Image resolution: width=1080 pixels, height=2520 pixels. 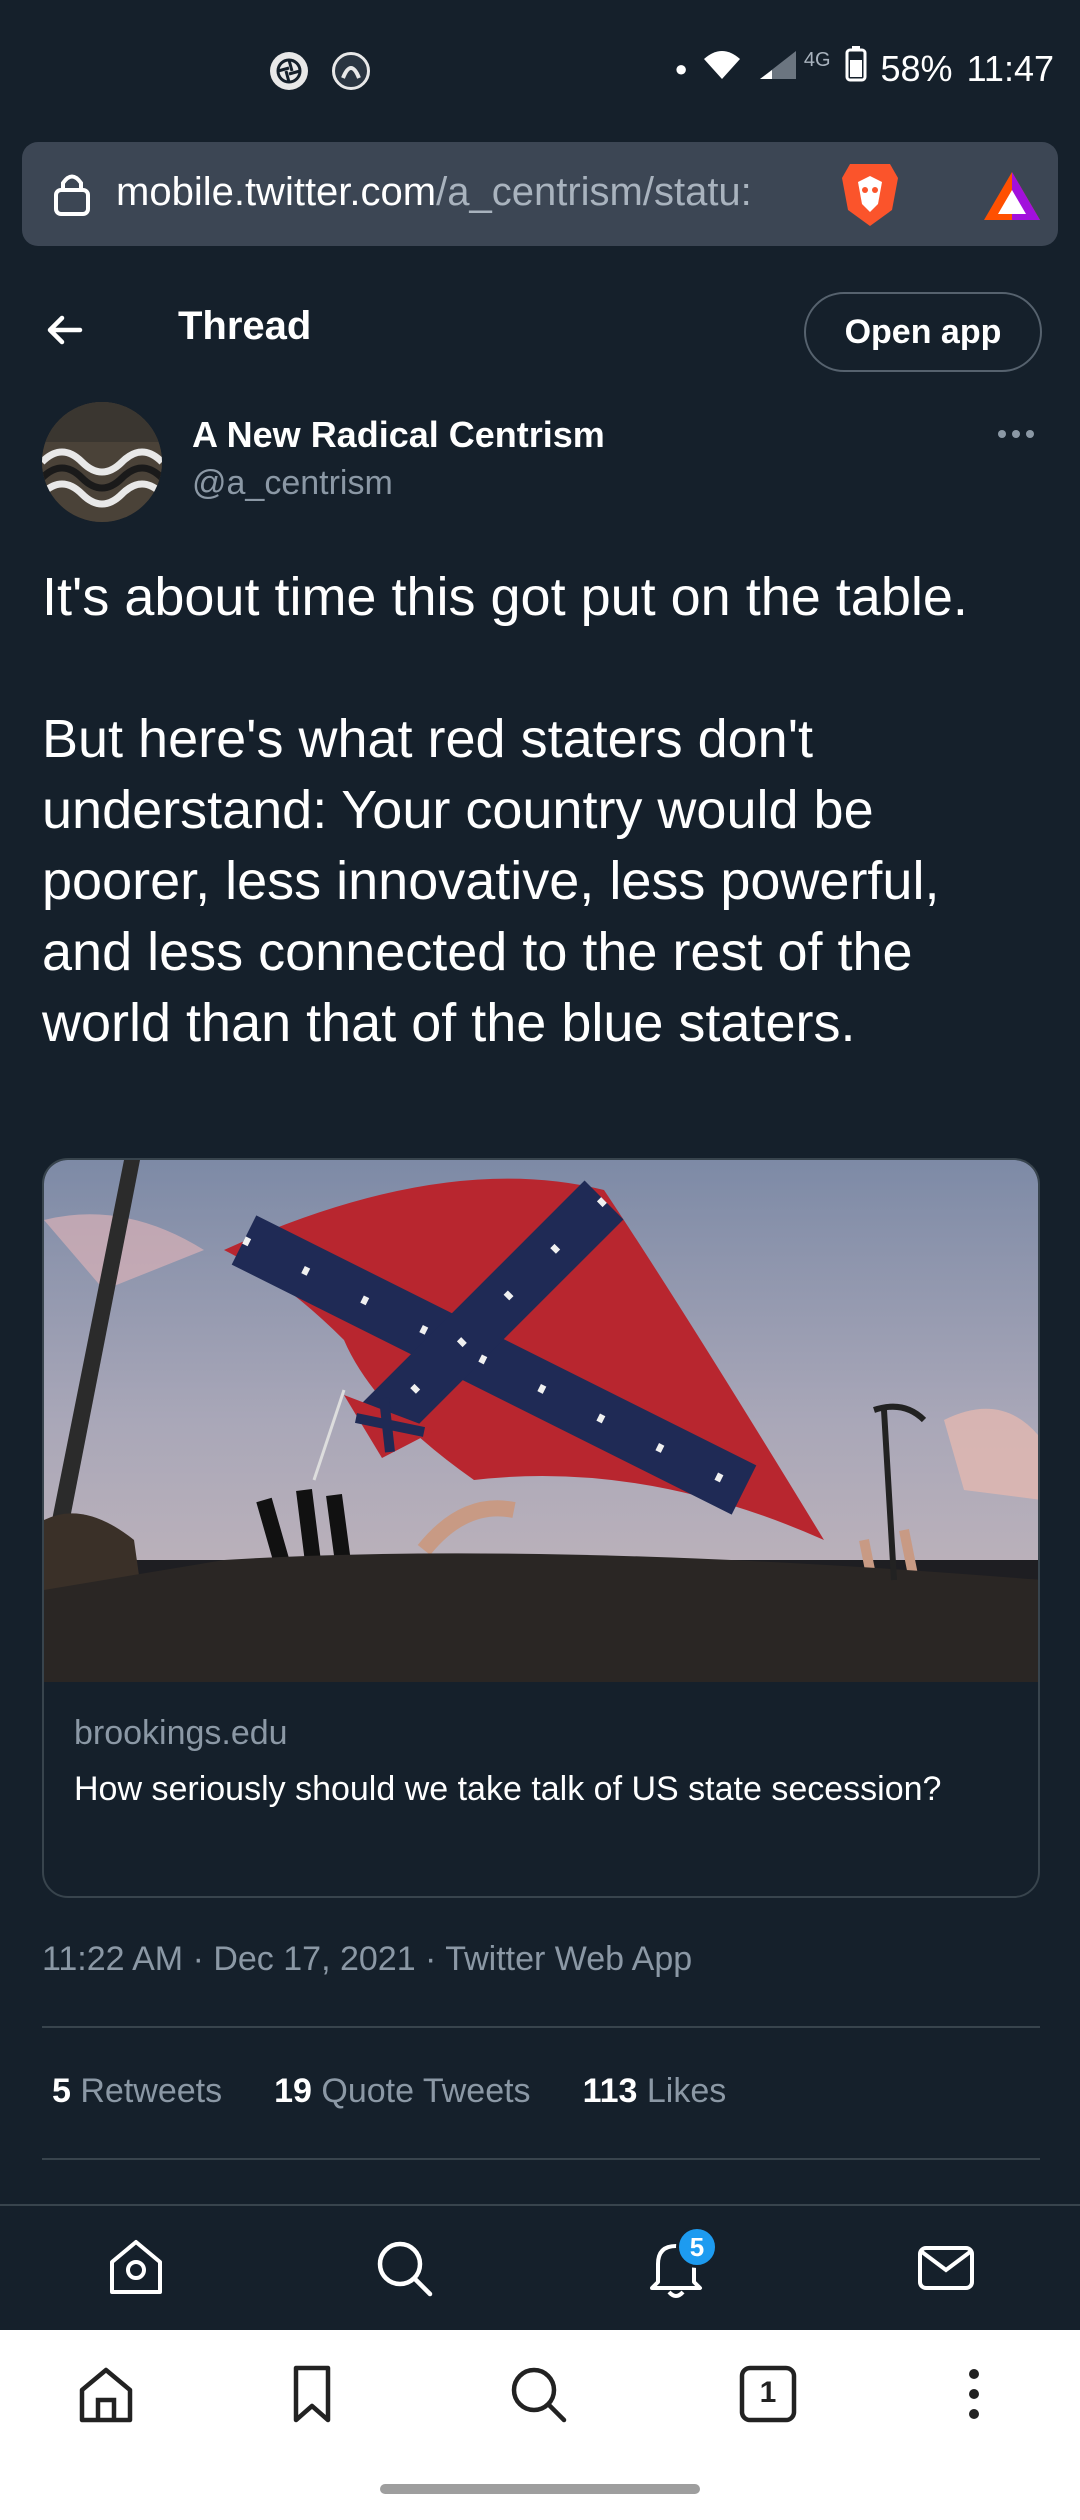 What do you see at coordinates (72, 195) in the screenshot?
I see `lock-icon` at bounding box center [72, 195].